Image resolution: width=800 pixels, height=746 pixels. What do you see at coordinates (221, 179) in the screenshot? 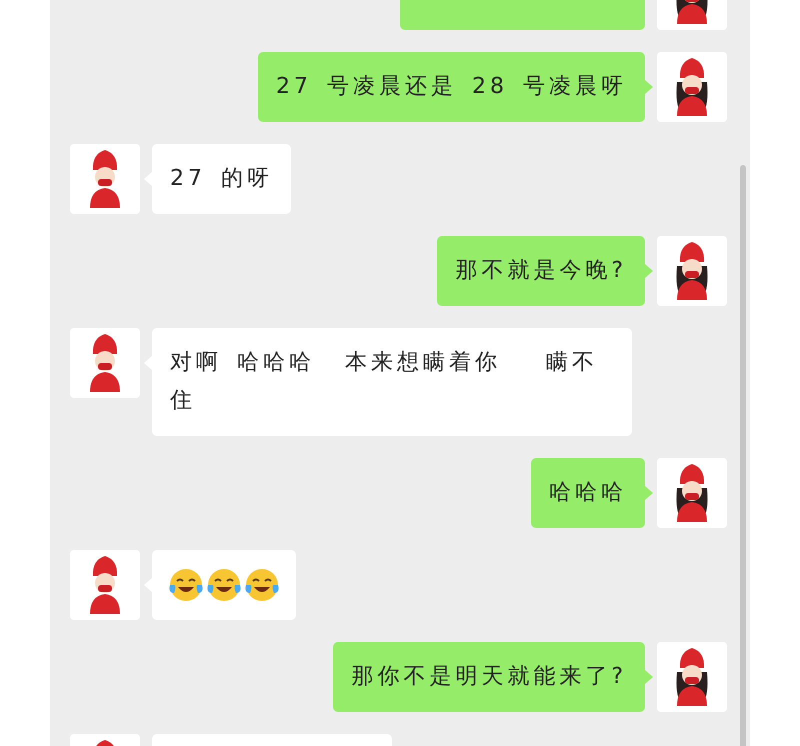
I see `message-bubble: 27 的呀` at bounding box center [221, 179].